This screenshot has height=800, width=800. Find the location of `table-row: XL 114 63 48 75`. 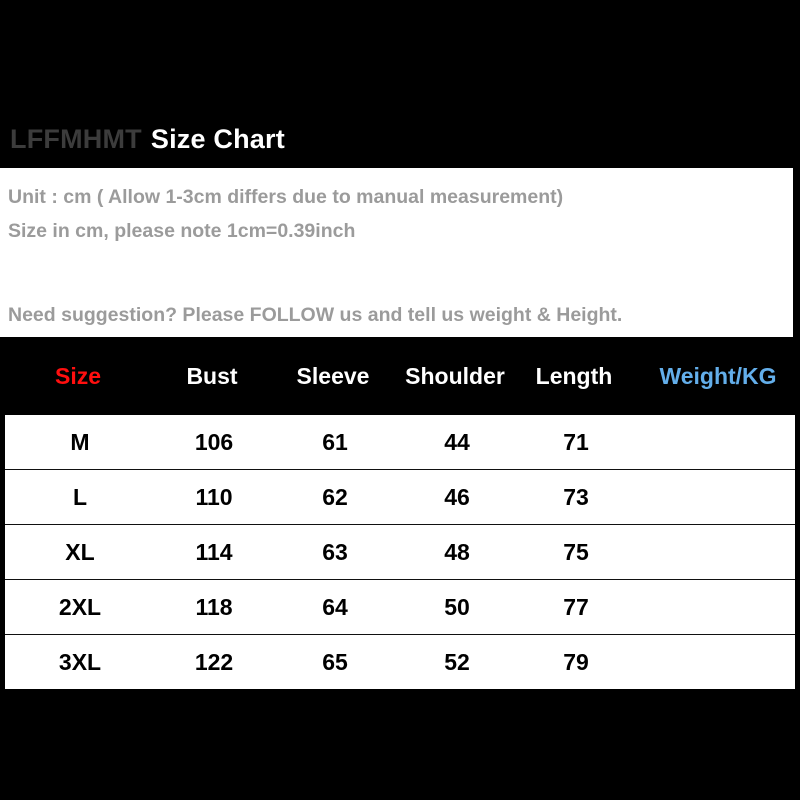

table-row: XL 114 63 48 75 is located at coordinates (400, 552).